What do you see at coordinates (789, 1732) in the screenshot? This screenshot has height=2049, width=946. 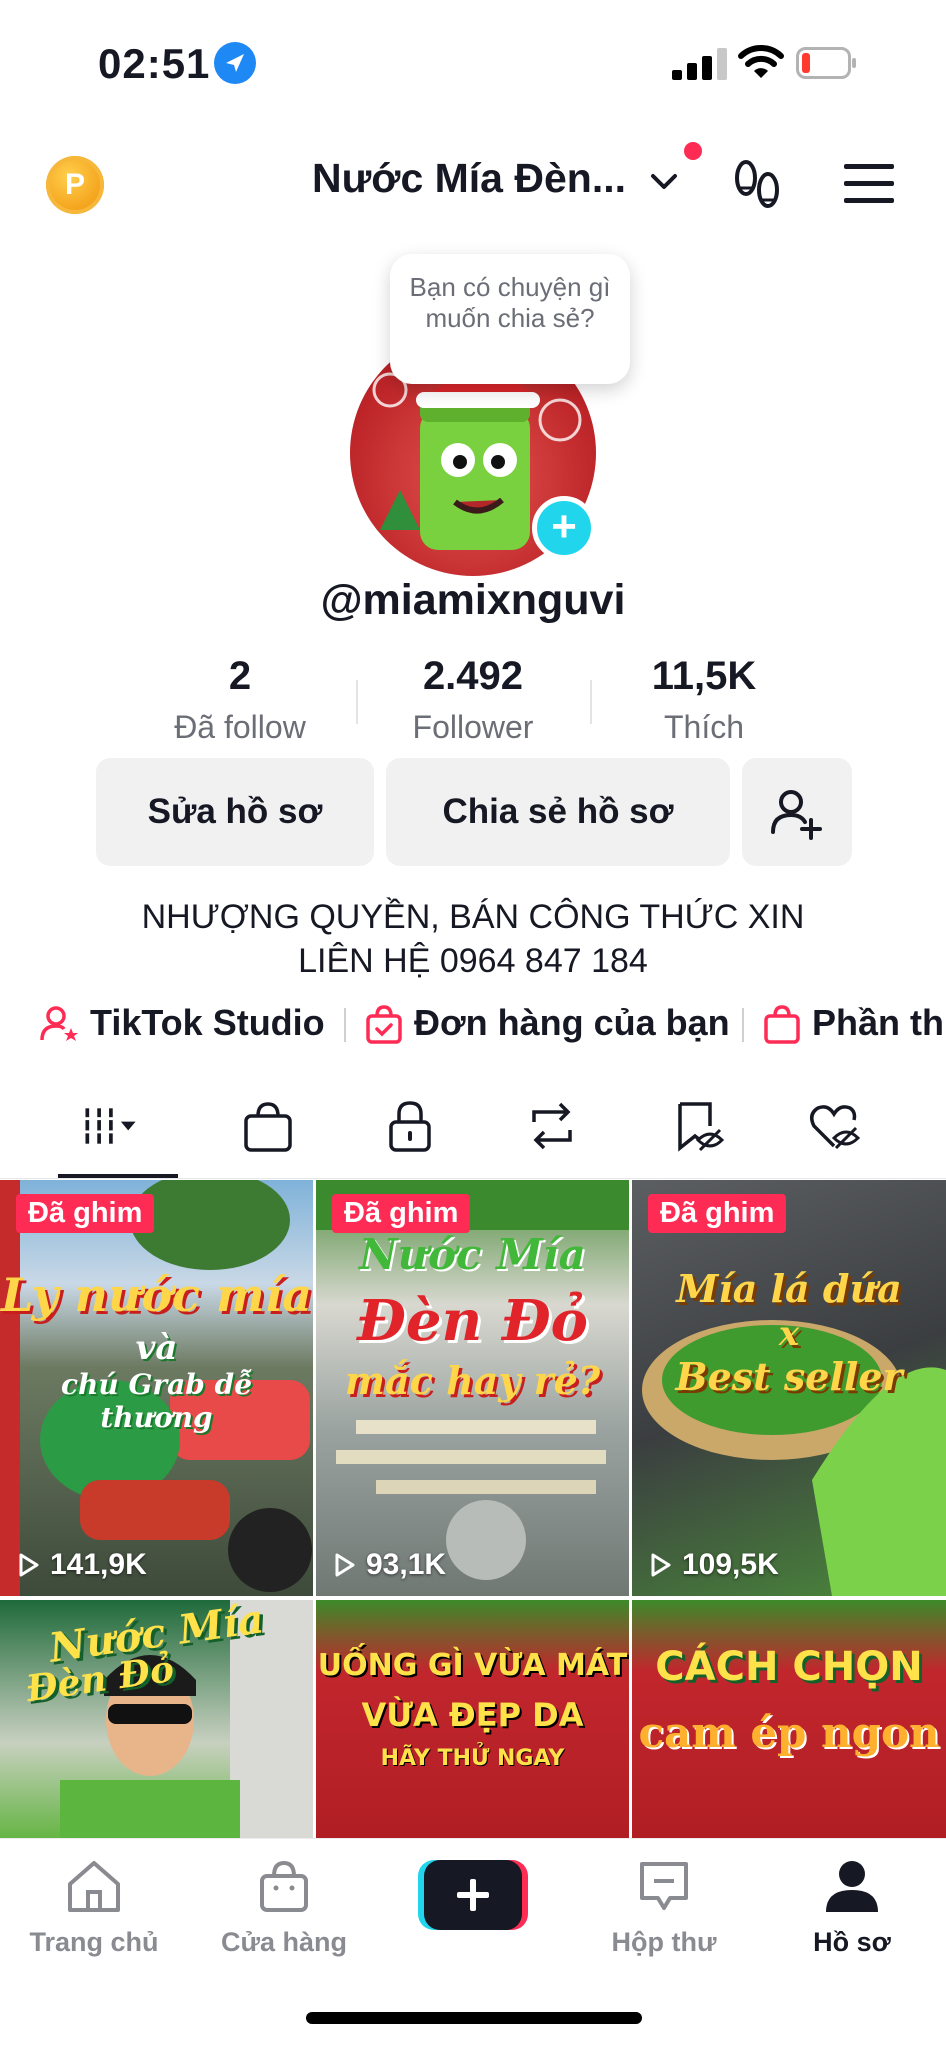 I see `video-caption: cam ép ngon` at bounding box center [789, 1732].